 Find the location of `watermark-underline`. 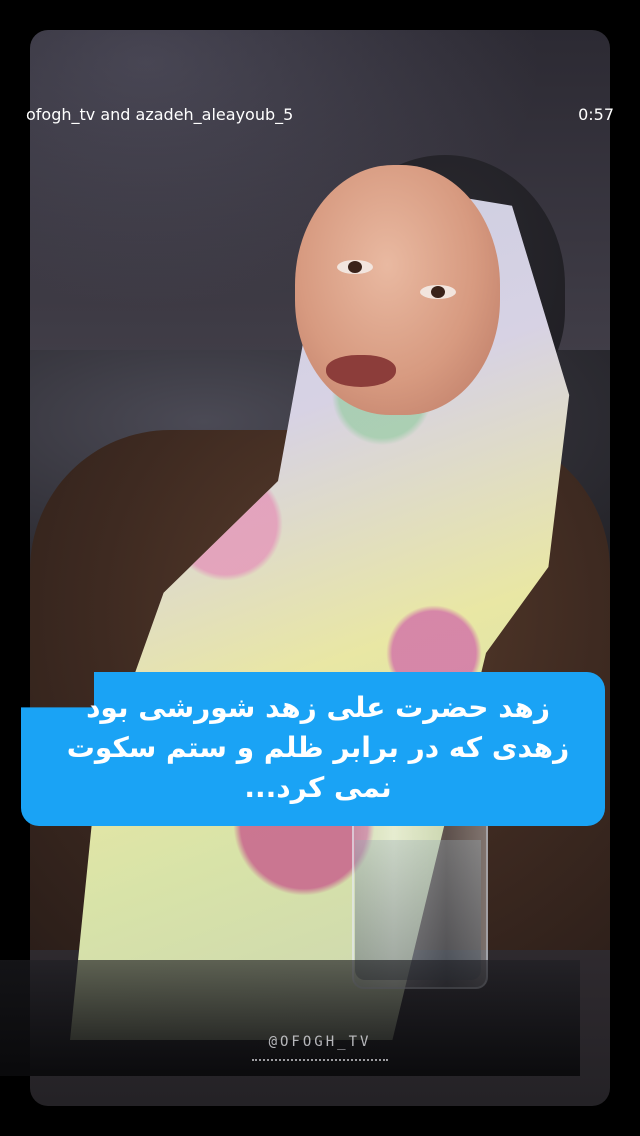

watermark-underline is located at coordinates (320, 1060).